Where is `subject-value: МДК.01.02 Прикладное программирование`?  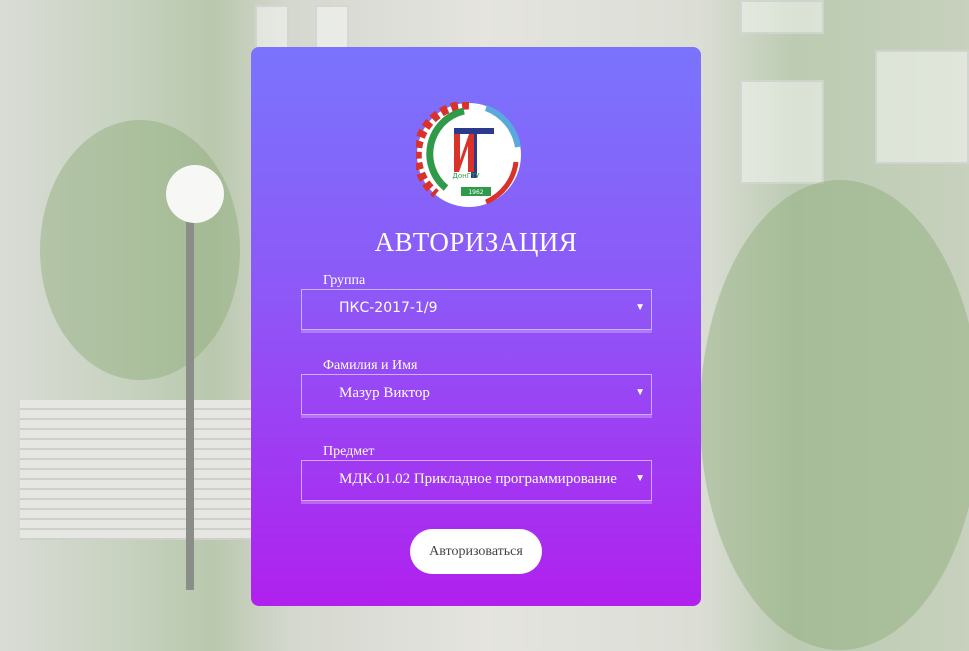
subject-value: МДК.01.02 Прикладное программирование is located at coordinates (478, 479).